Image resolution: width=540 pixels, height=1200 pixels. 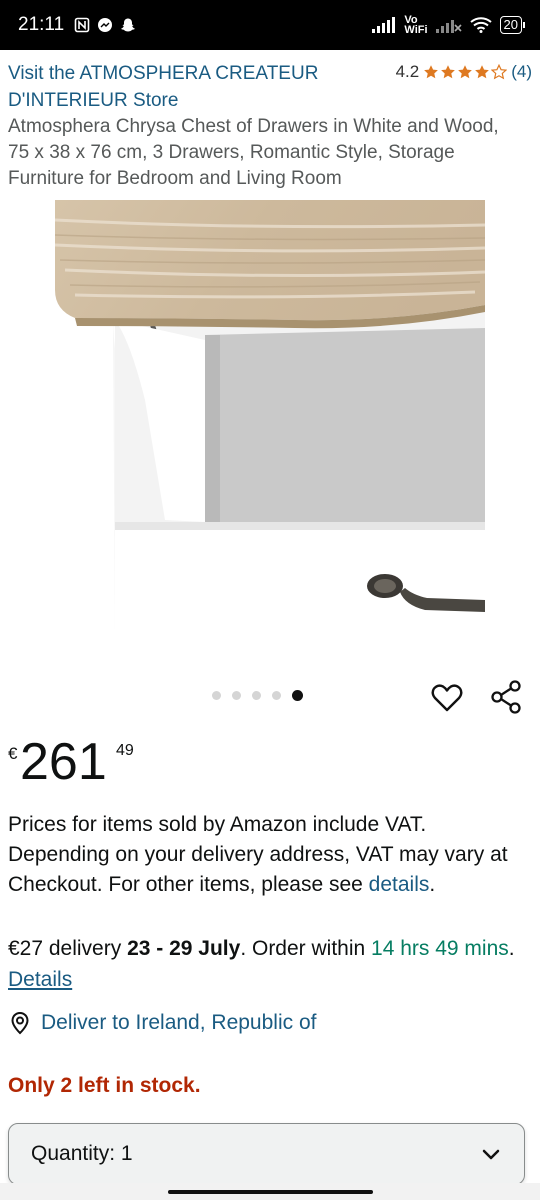 I want to click on delivery-prefix: €27 delivery, so click(x=68, y=948).